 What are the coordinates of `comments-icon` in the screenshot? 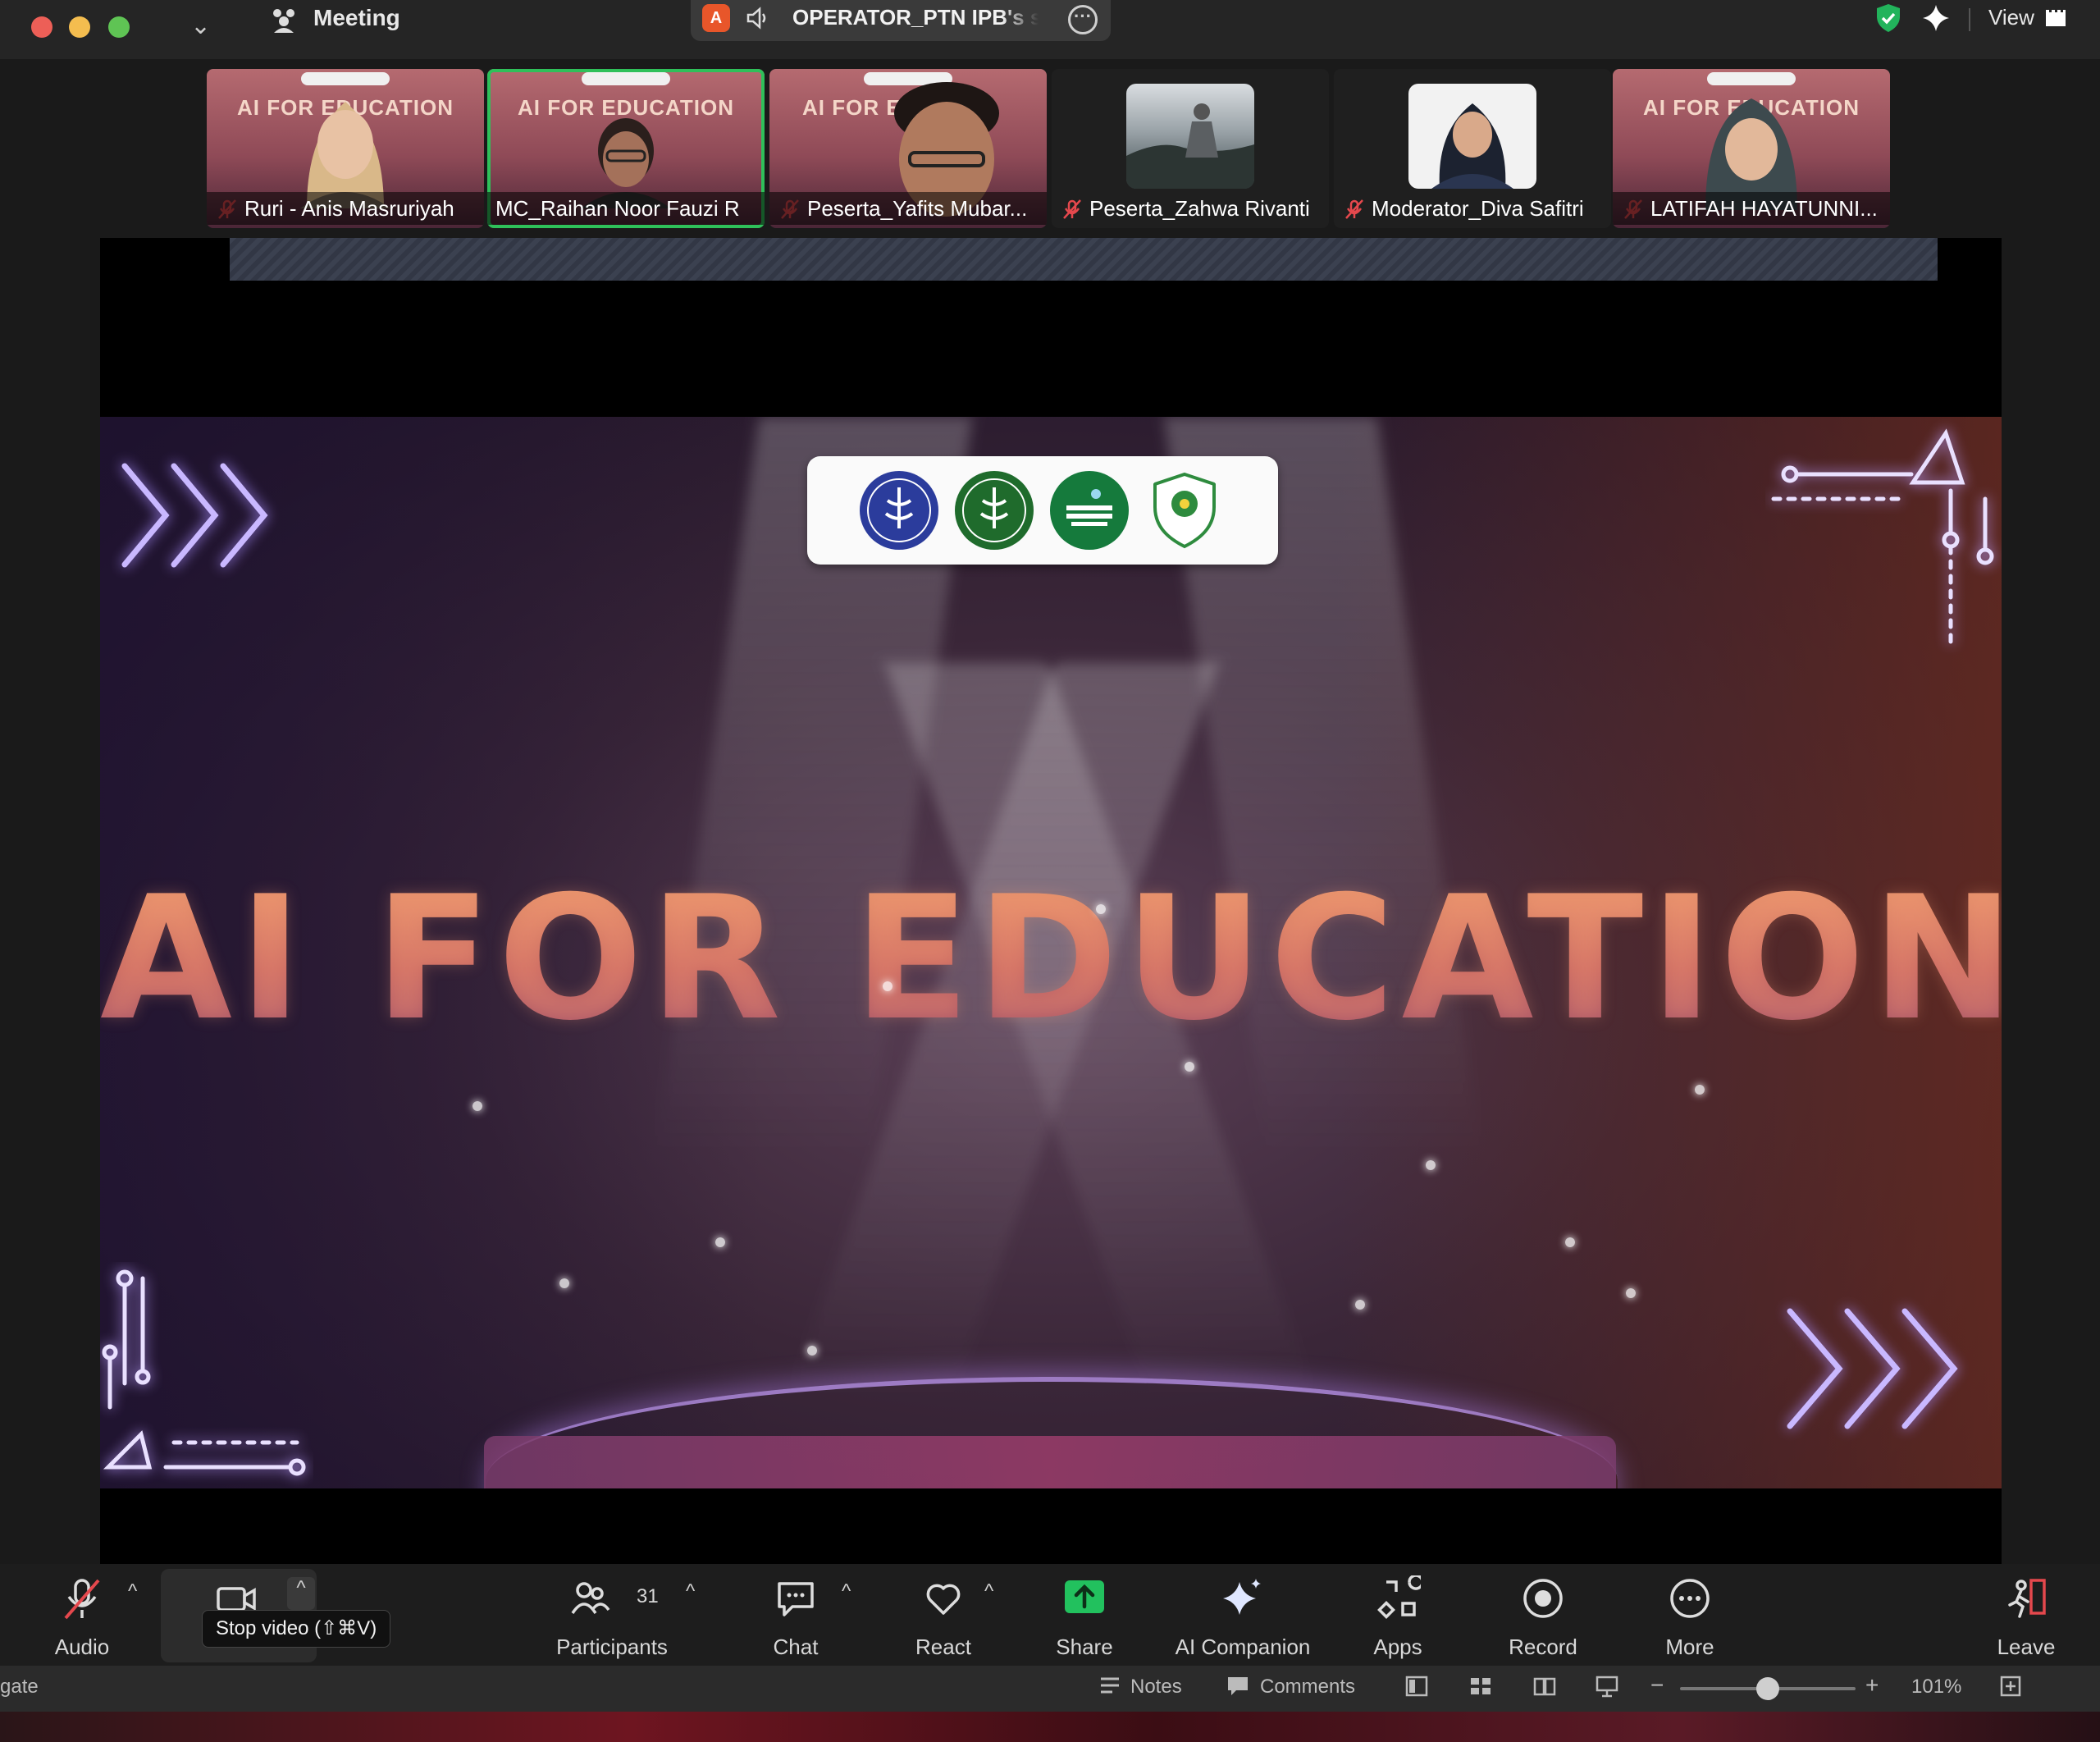 It's located at (1238, 1686).